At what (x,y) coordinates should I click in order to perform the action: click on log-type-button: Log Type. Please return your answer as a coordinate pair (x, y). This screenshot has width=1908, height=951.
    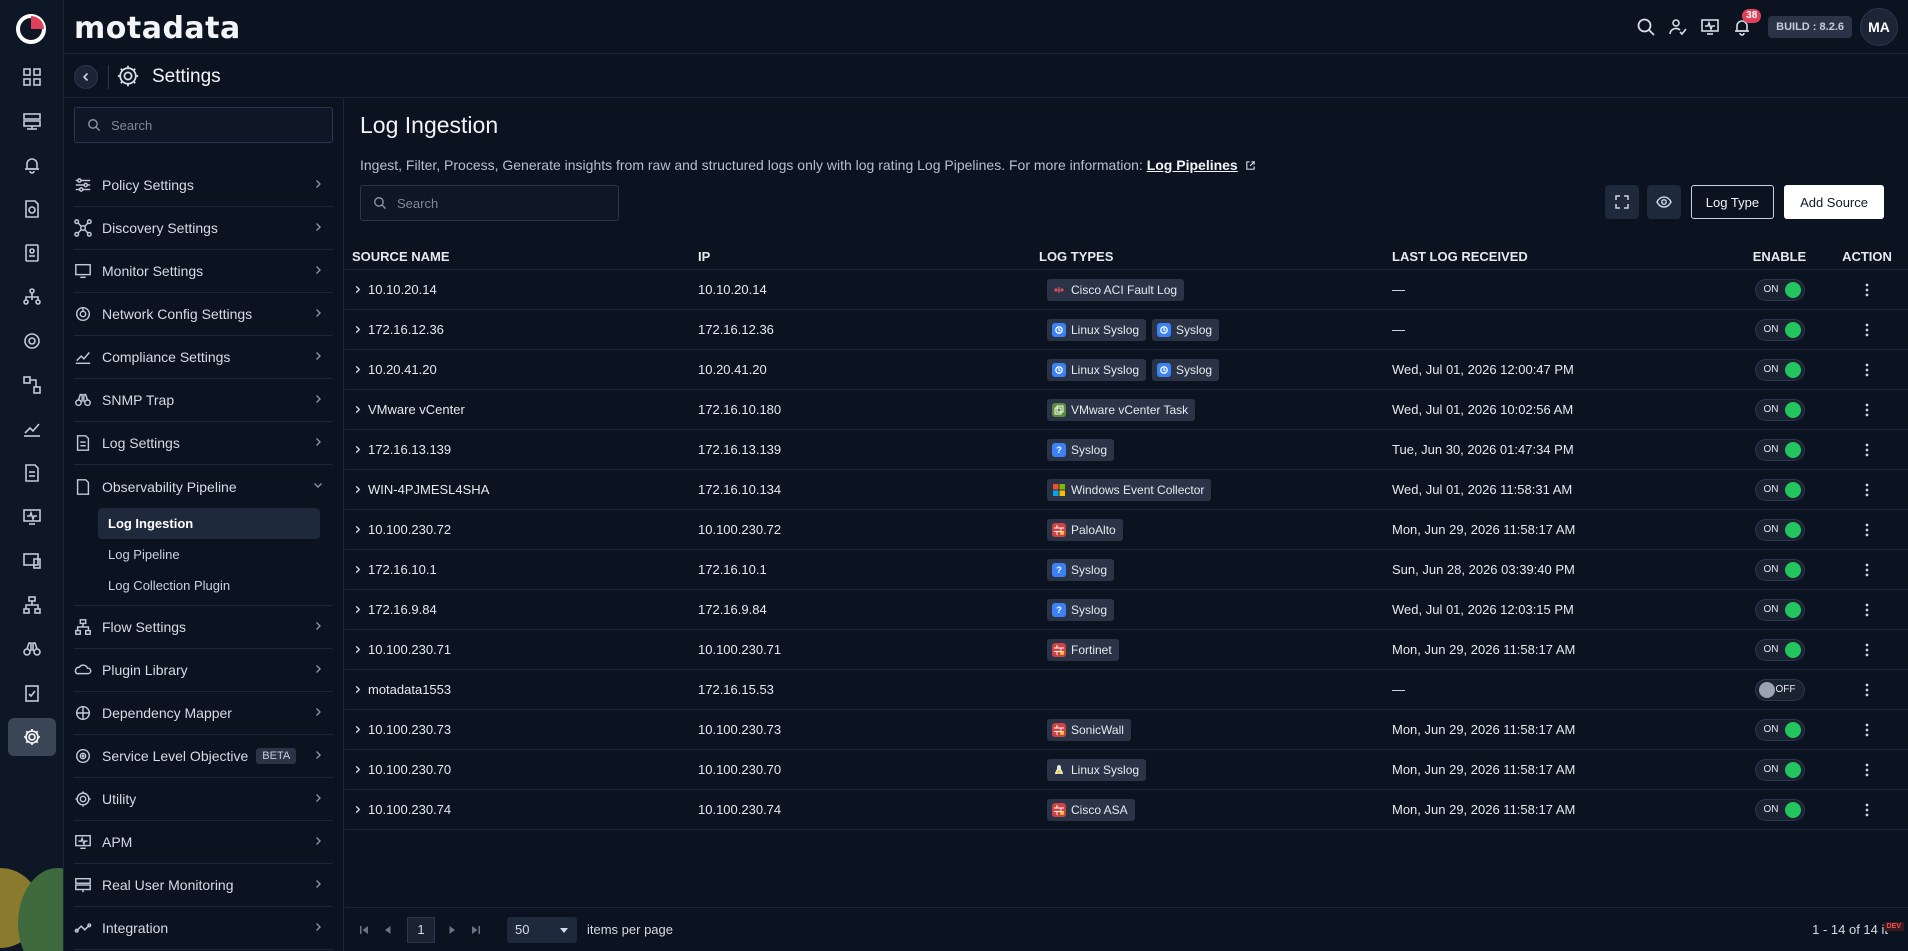
    Looking at the image, I should click on (1732, 202).